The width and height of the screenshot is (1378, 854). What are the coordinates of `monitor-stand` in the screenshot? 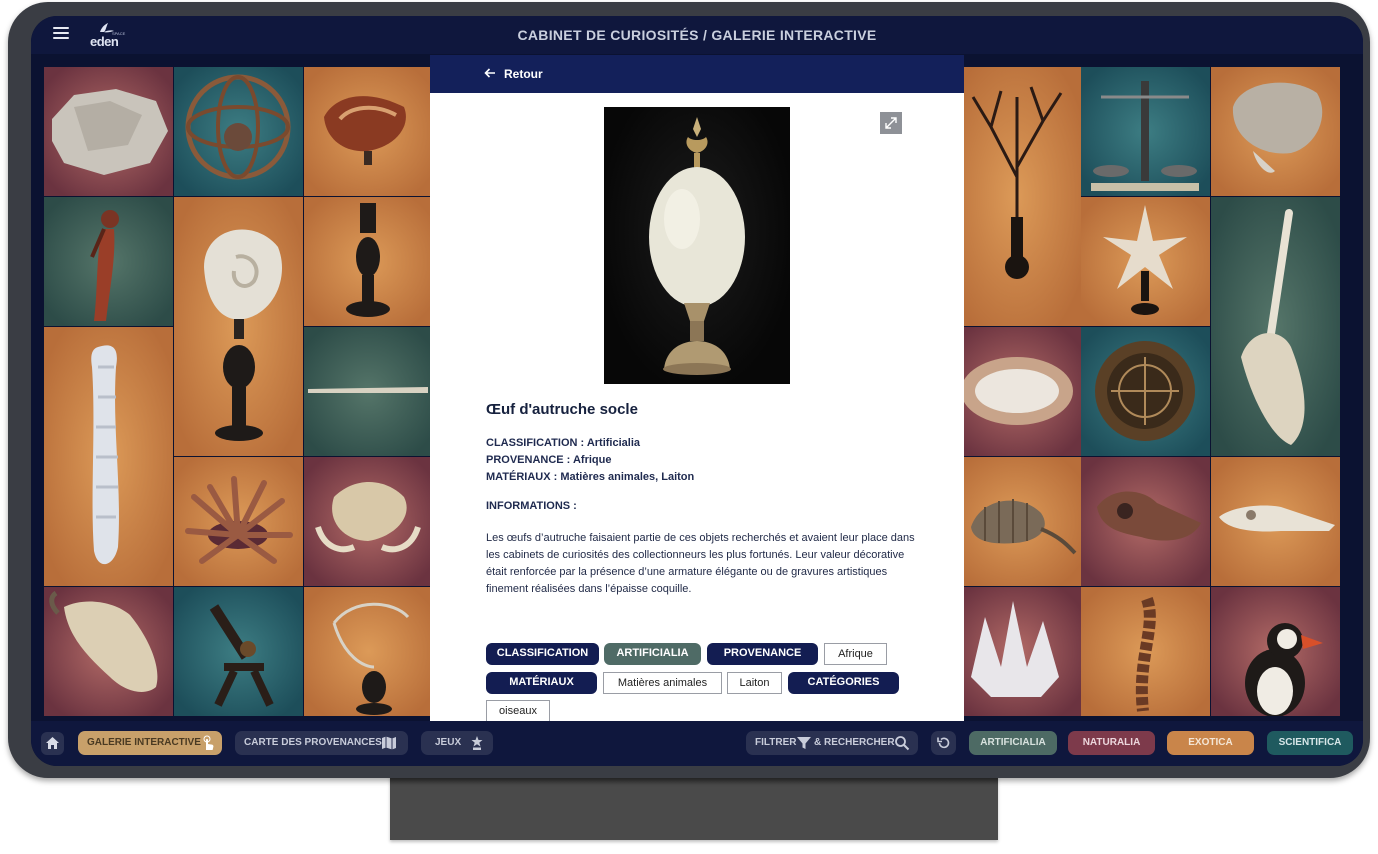 It's located at (694, 807).